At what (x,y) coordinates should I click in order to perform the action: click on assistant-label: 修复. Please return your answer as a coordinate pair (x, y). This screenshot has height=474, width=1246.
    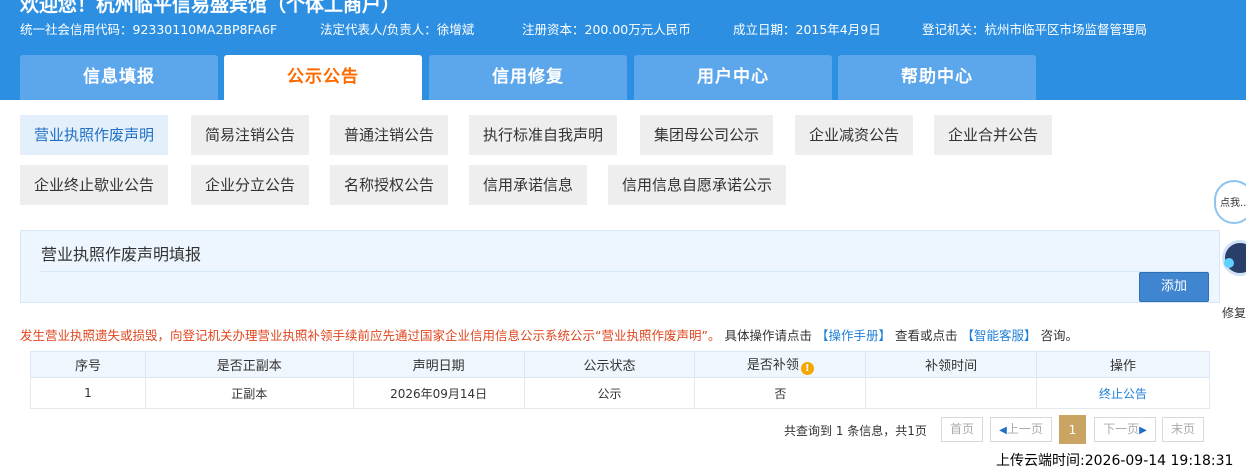
    Looking at the image, I should click on (1234, 313).